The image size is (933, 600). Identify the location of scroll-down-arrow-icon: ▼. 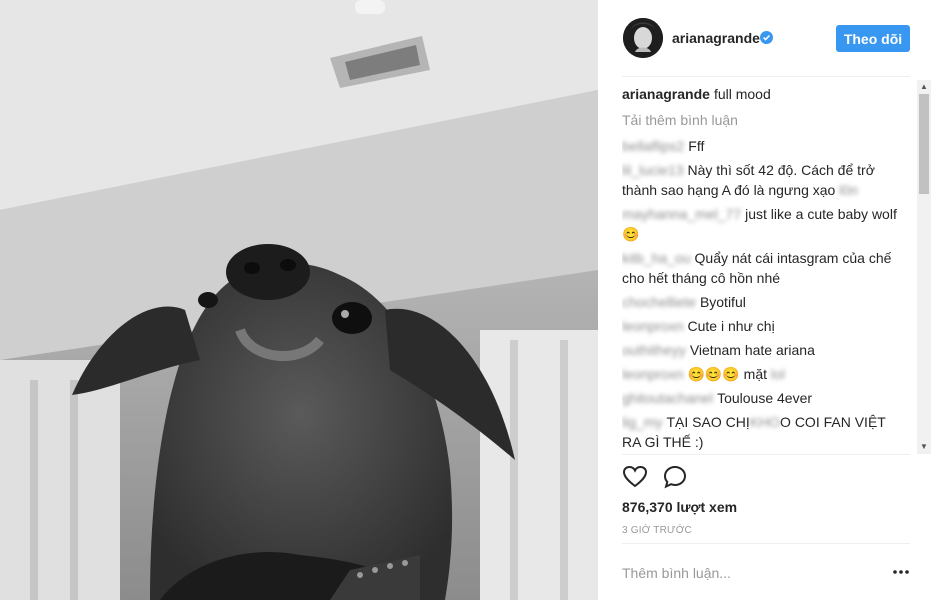
(924, 447).